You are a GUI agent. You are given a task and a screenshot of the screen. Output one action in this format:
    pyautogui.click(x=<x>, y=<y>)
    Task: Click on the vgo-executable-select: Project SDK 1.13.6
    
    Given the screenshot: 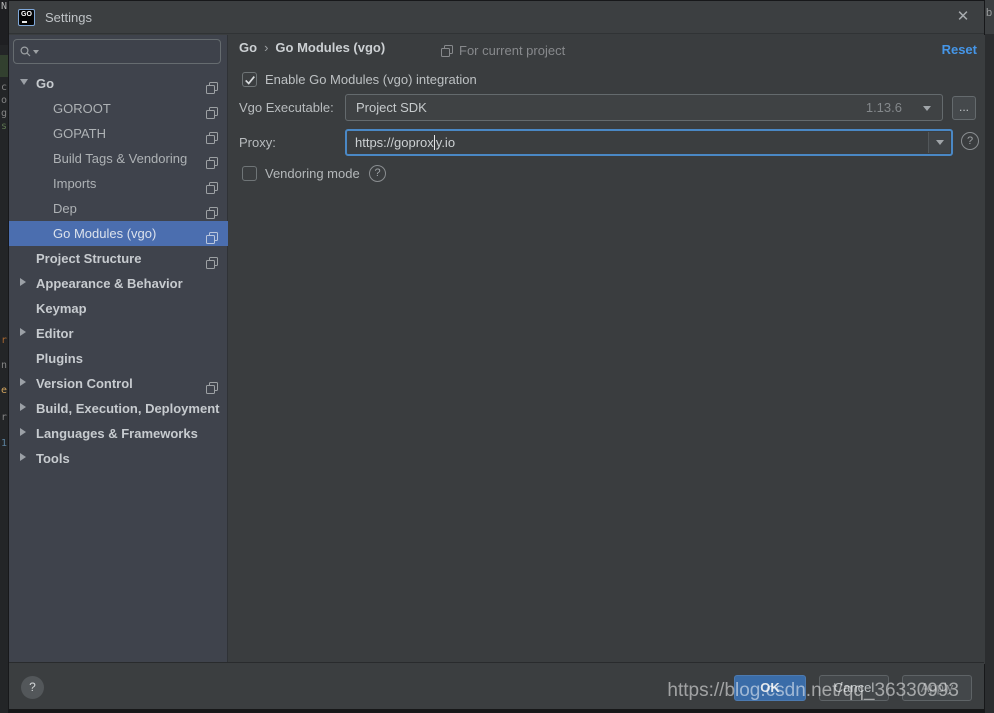 What is the action you would take?
    pyautogui.click(x=644, y=107)
    